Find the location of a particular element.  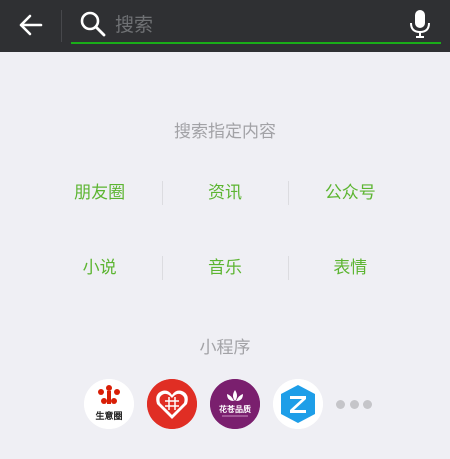

section-title: 搜索指定内容 is located at coordinates (225, 132).